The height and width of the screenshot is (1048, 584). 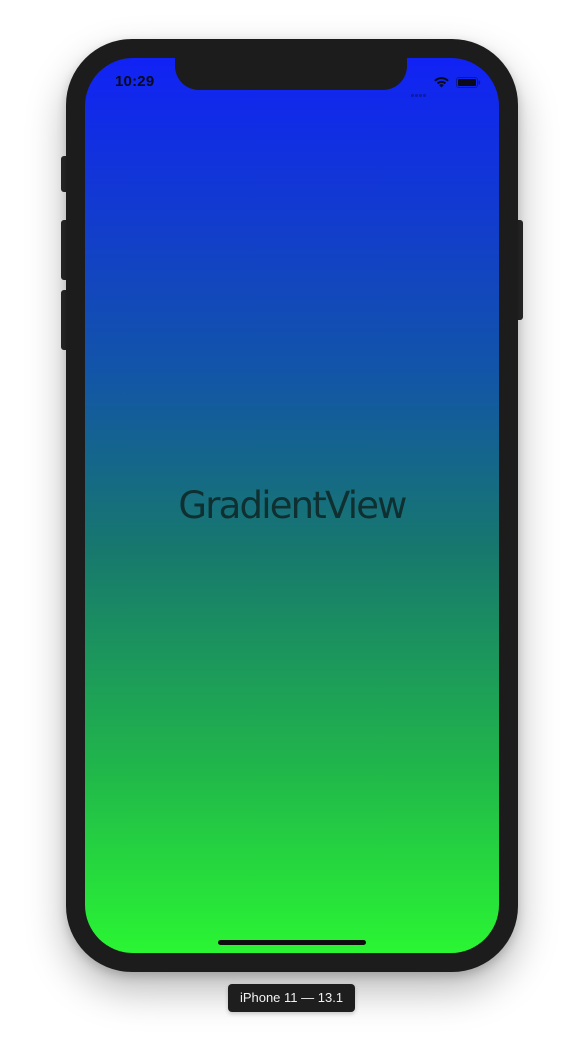 What do you see at coordinates (420, 90) in the screenshot?
I see `cellular-signal-icon` at bounding box center [420, 90].